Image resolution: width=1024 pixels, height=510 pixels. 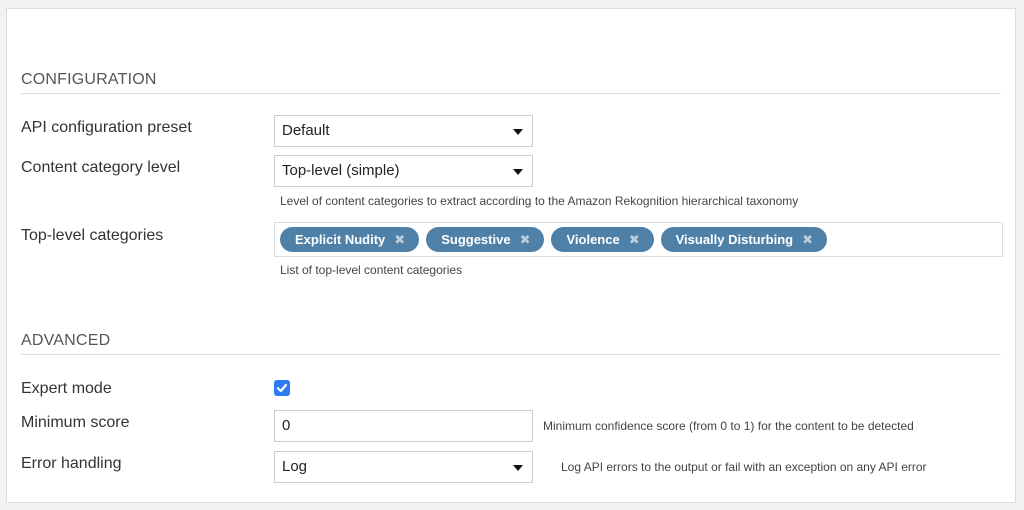 I want to click on api-preset-value: Default, so click(x=306, y=130).